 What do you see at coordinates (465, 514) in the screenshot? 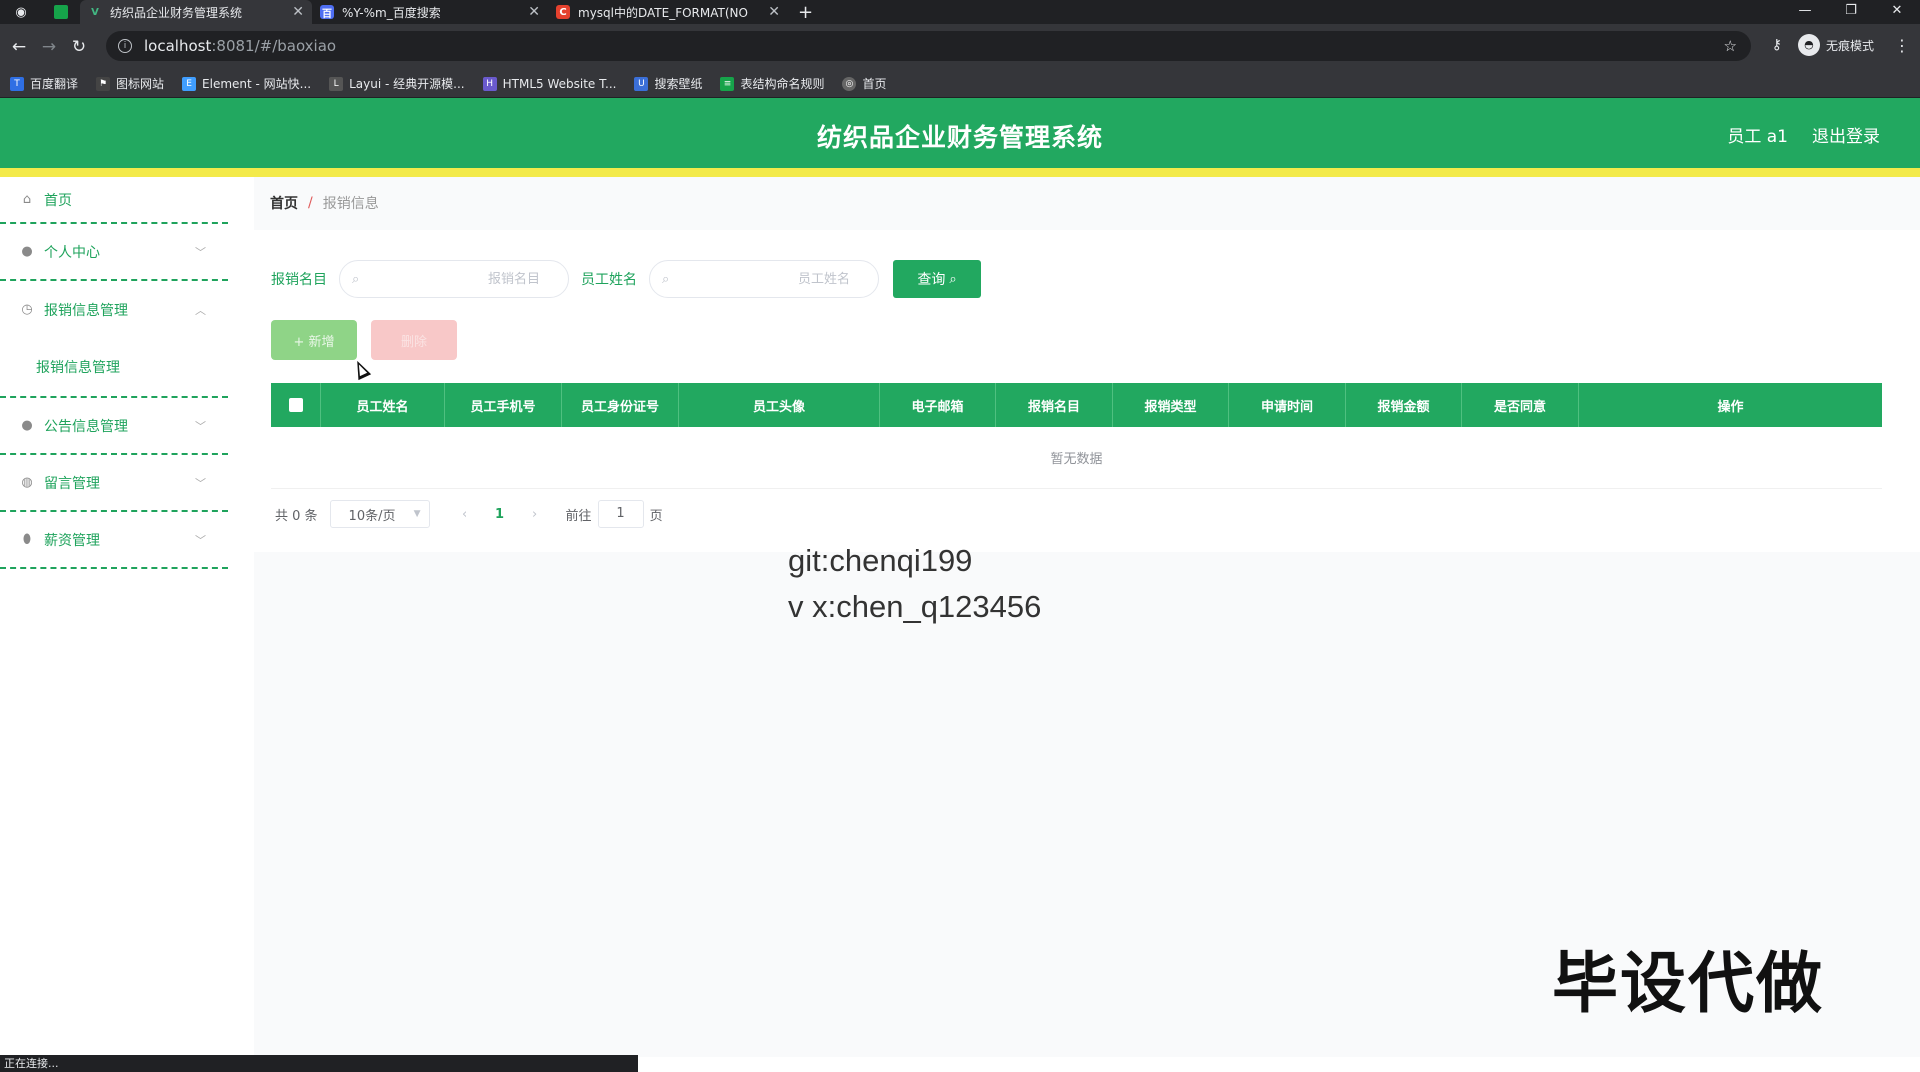
I see `prev-page-icon: ‹` at bounding box center [465, 514].